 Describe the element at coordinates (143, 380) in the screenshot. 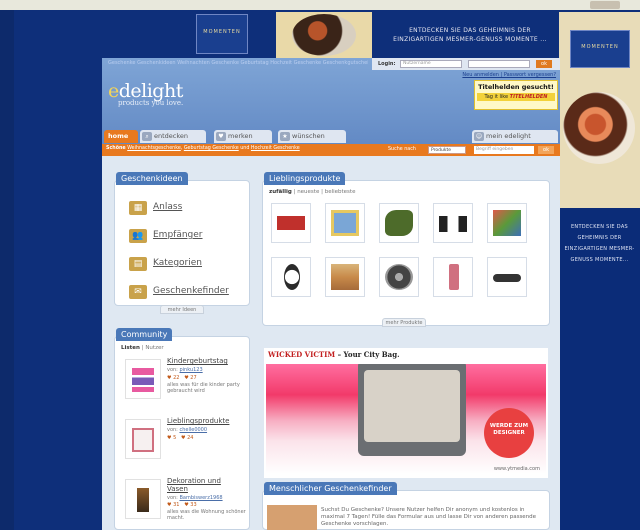

I see `list-image` at that location.